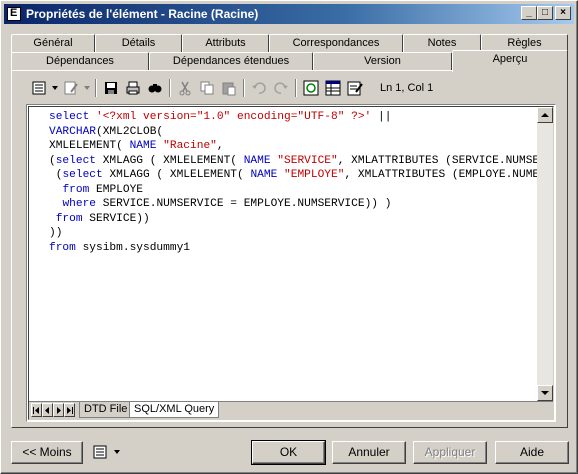  What do you see at coordinates (225, 43) in the screenshot?
I see `tab-attributes: Attributs` at bounding box center [225, 43].